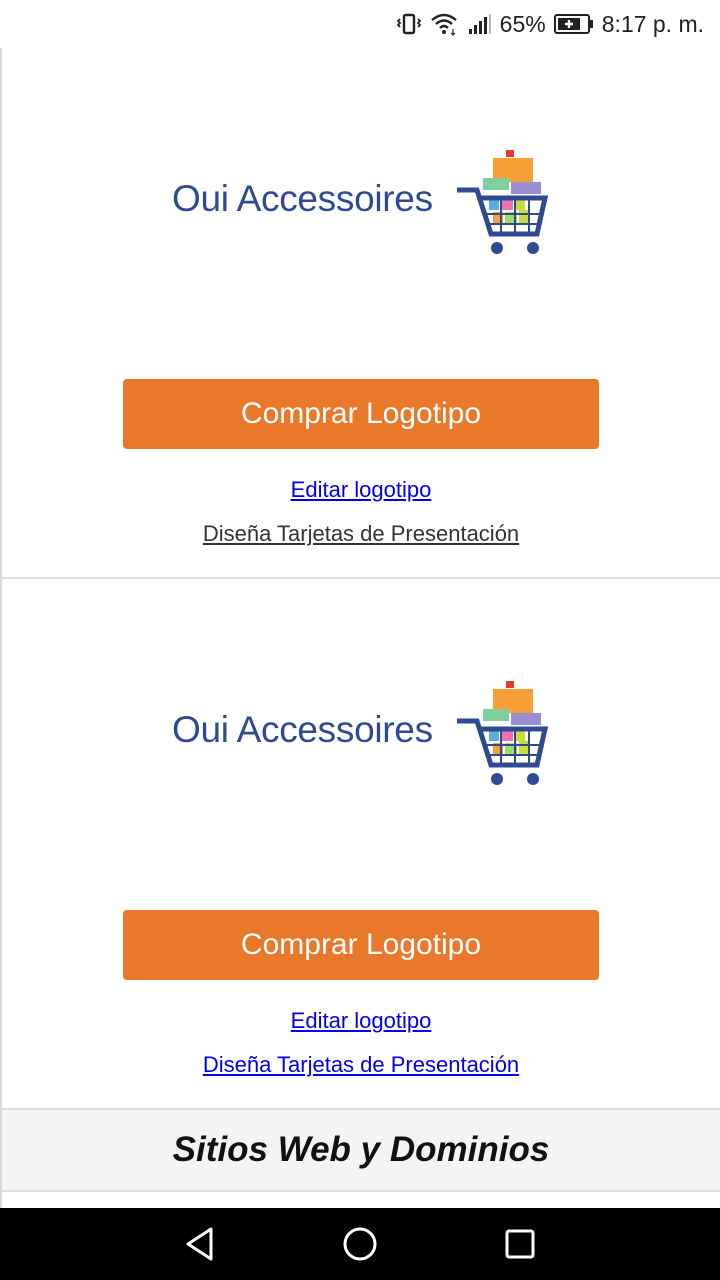 The image size is (720, 1280). I want to click on vibrate-icon, so click(409, 24).